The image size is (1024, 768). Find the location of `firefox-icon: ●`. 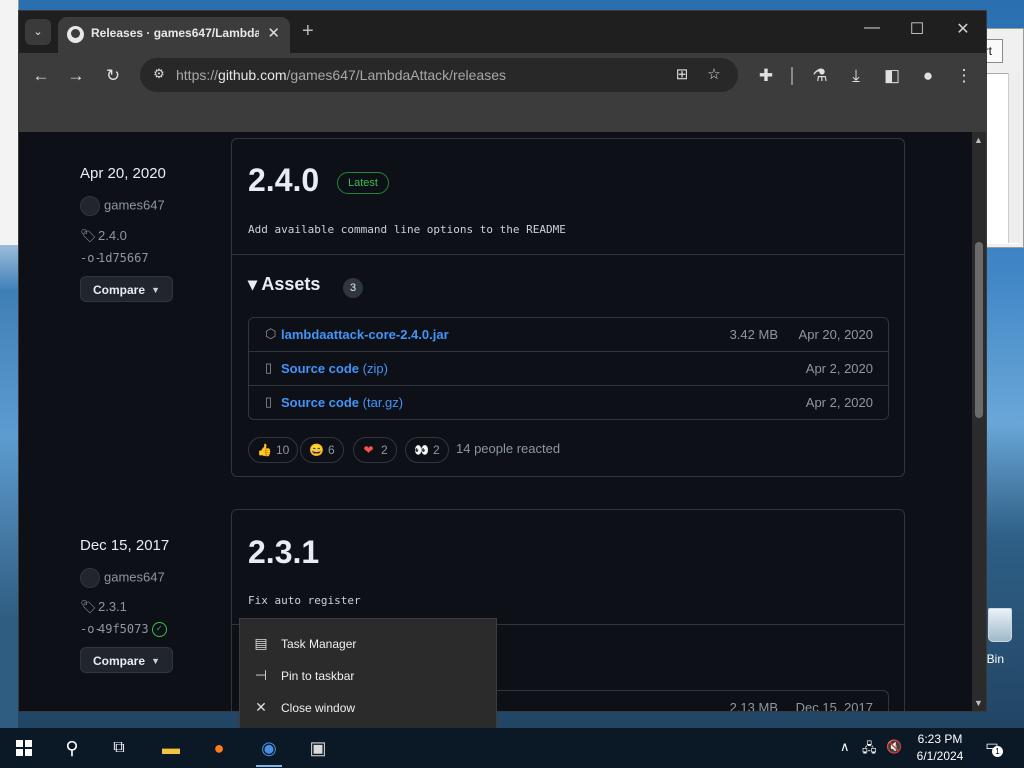

firefox-icon: ● is located at coordinates (219, 748).